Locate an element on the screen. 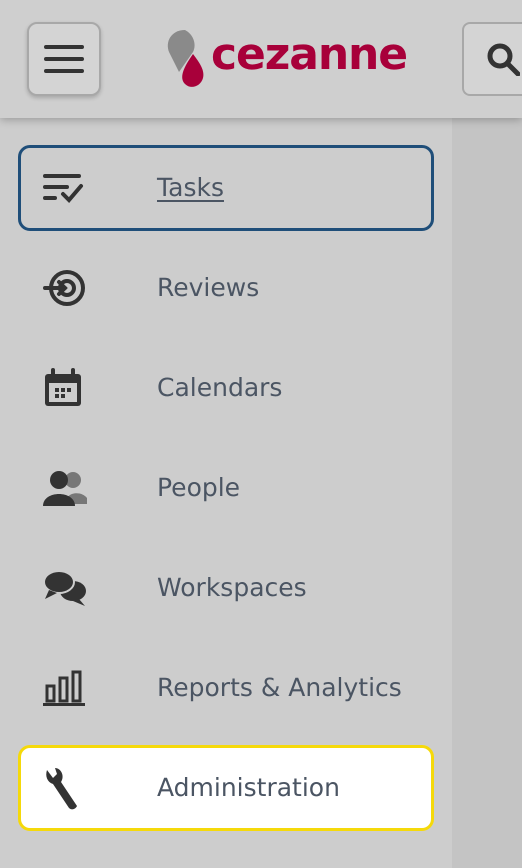 This screenshot has height=868, width=522. bar-chart-icon is located at coordinates (65, 688).